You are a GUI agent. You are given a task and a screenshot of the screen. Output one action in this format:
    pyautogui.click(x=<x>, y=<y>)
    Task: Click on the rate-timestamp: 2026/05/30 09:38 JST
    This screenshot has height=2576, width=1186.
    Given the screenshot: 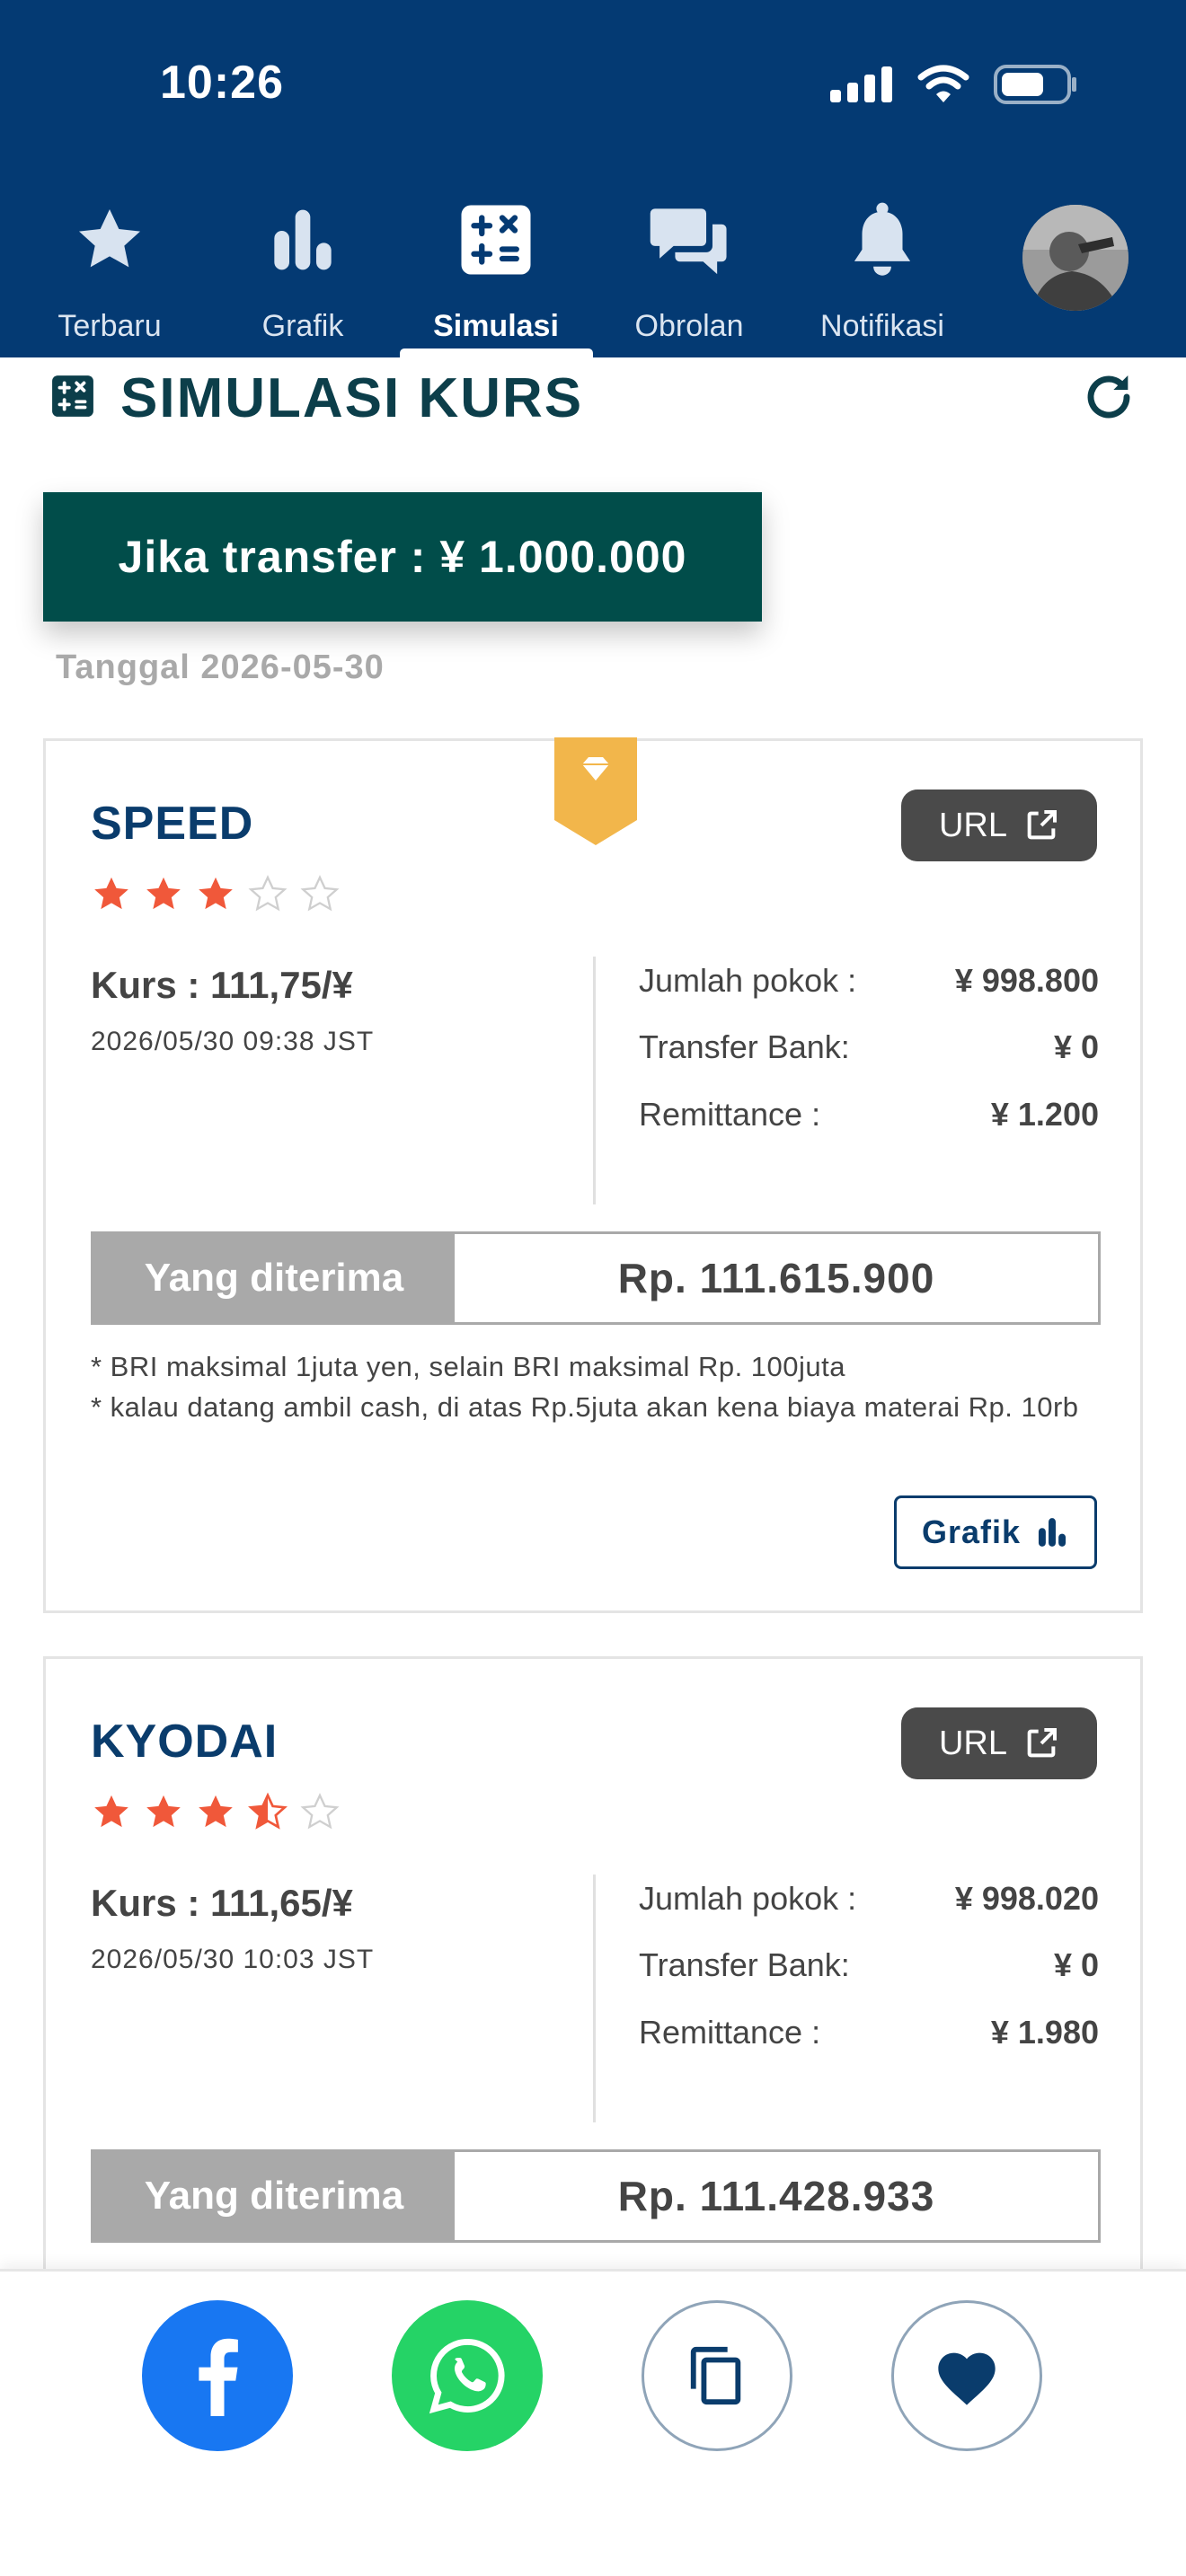 What is the action you would take?
    pyautogui.click(x=233, y=1041)
    